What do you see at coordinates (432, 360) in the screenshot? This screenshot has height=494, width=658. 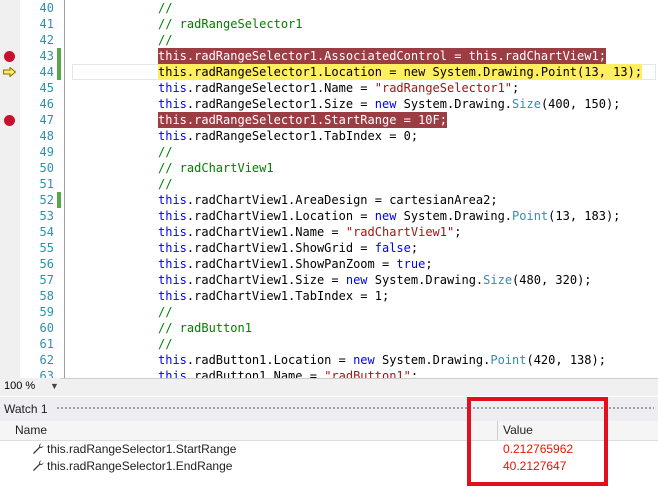 I see `code-token: System.Drawing.` at bounding box center [432, 360].